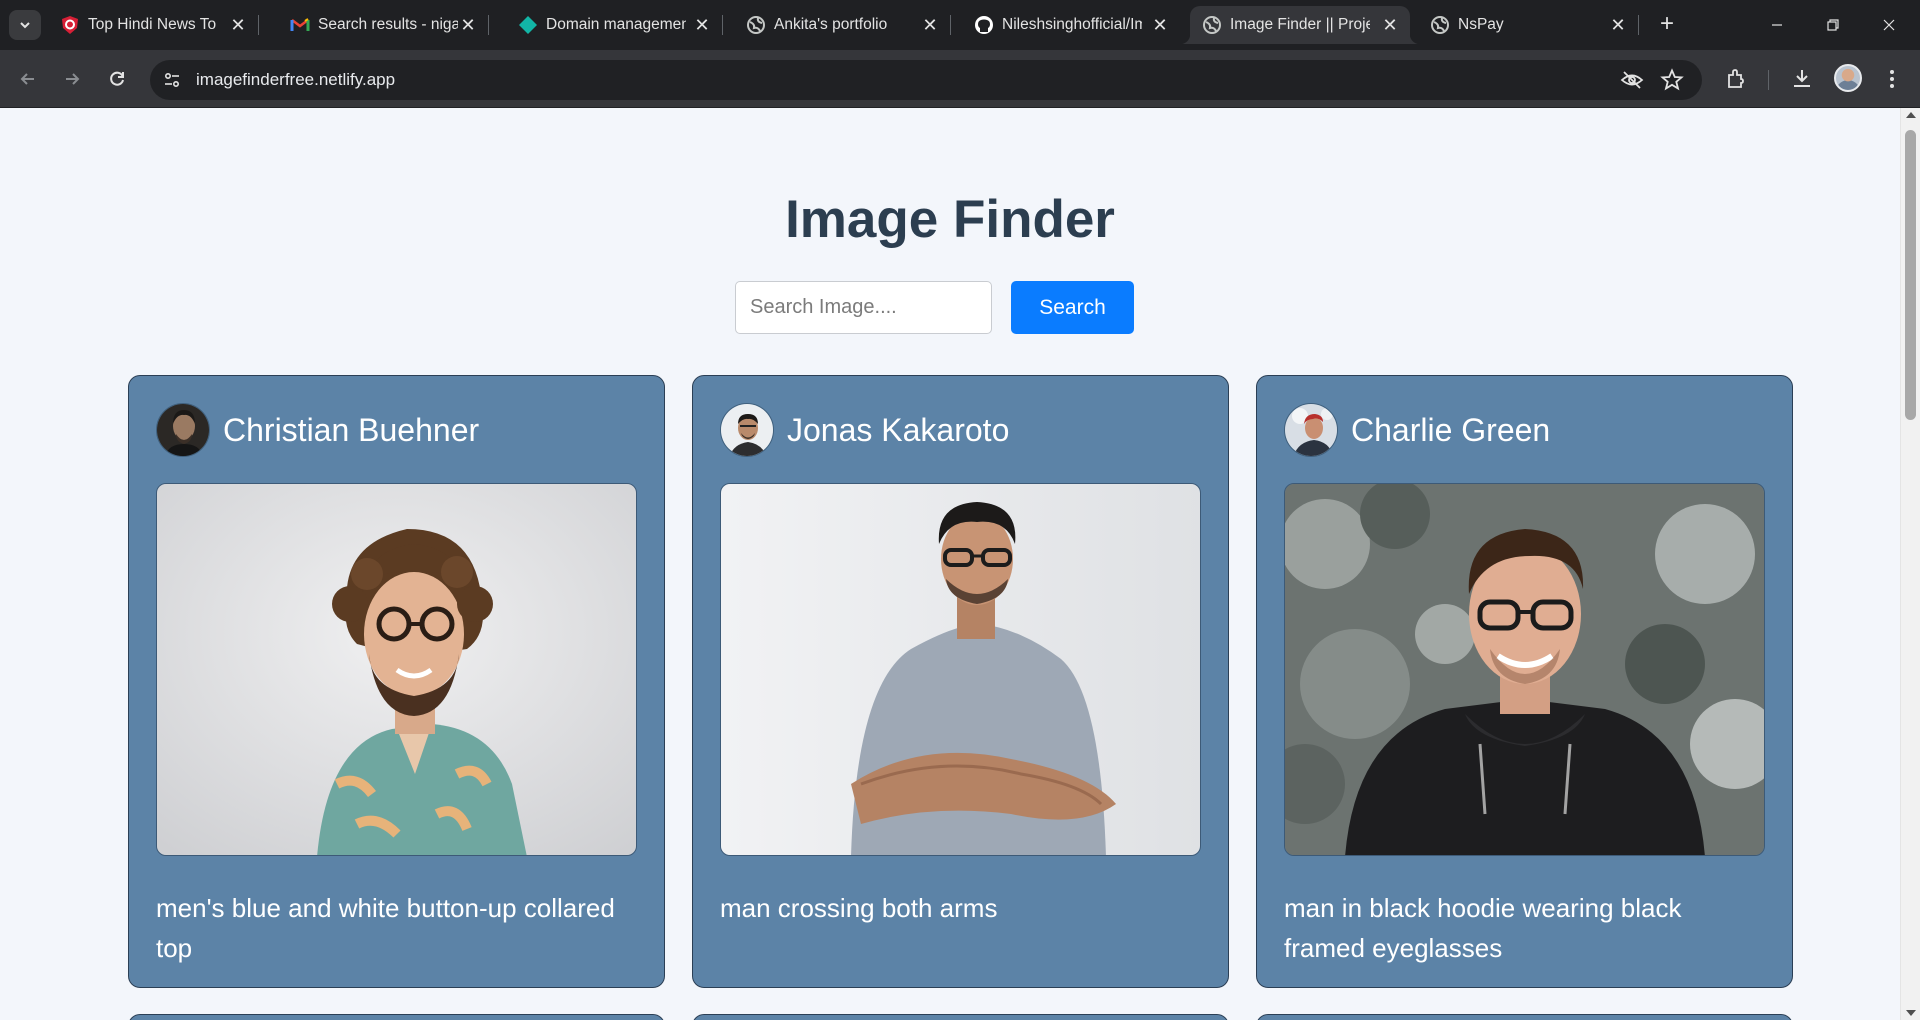  I want to click on restore-button, so click(1833, 25).